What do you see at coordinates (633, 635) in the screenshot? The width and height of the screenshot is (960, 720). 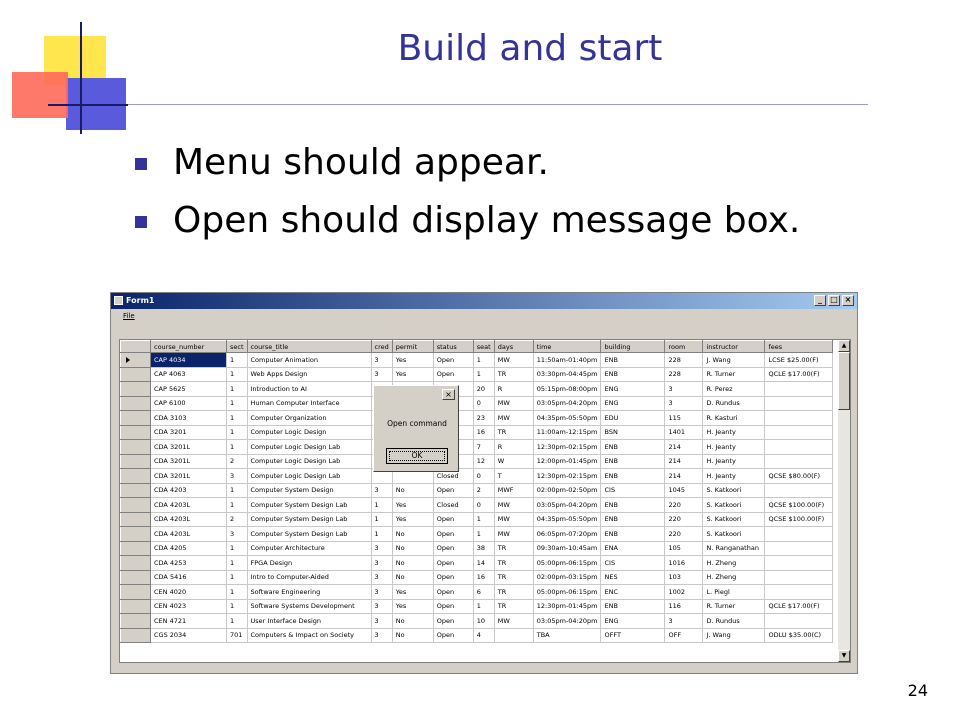 I see `table-cell: OFFT` at bounding box center [633, 635].